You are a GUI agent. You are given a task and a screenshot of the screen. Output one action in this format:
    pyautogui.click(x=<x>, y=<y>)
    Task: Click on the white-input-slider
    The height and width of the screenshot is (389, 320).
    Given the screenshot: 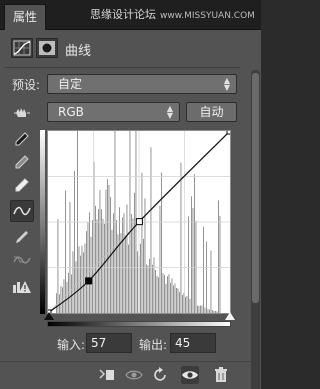 What is the action you would take?
    pyautogui.click(x=230, y=316)
    